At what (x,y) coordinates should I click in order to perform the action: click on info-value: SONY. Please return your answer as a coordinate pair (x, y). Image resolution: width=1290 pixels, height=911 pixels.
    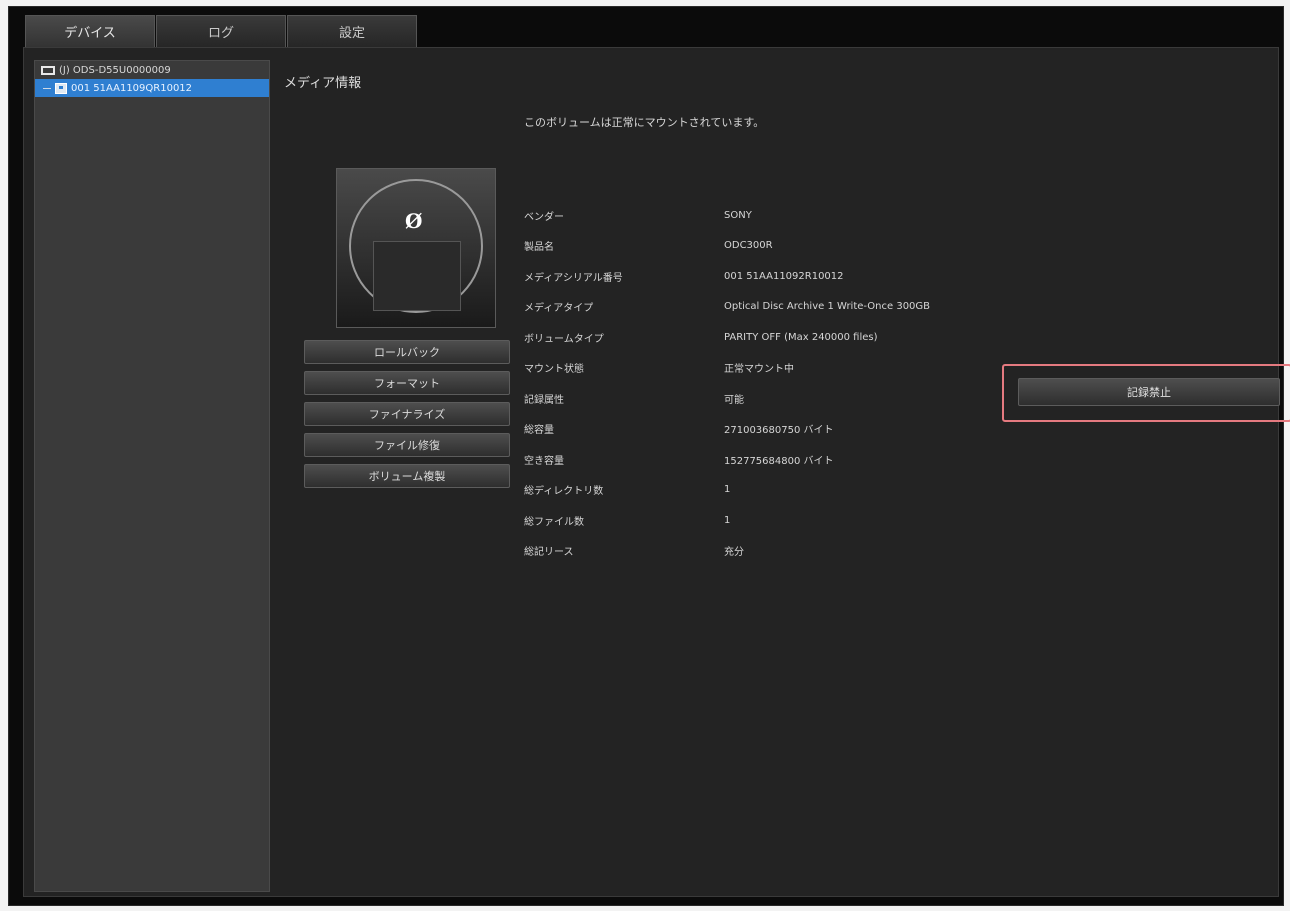
    Looking at the image, I should click on (738, 215).